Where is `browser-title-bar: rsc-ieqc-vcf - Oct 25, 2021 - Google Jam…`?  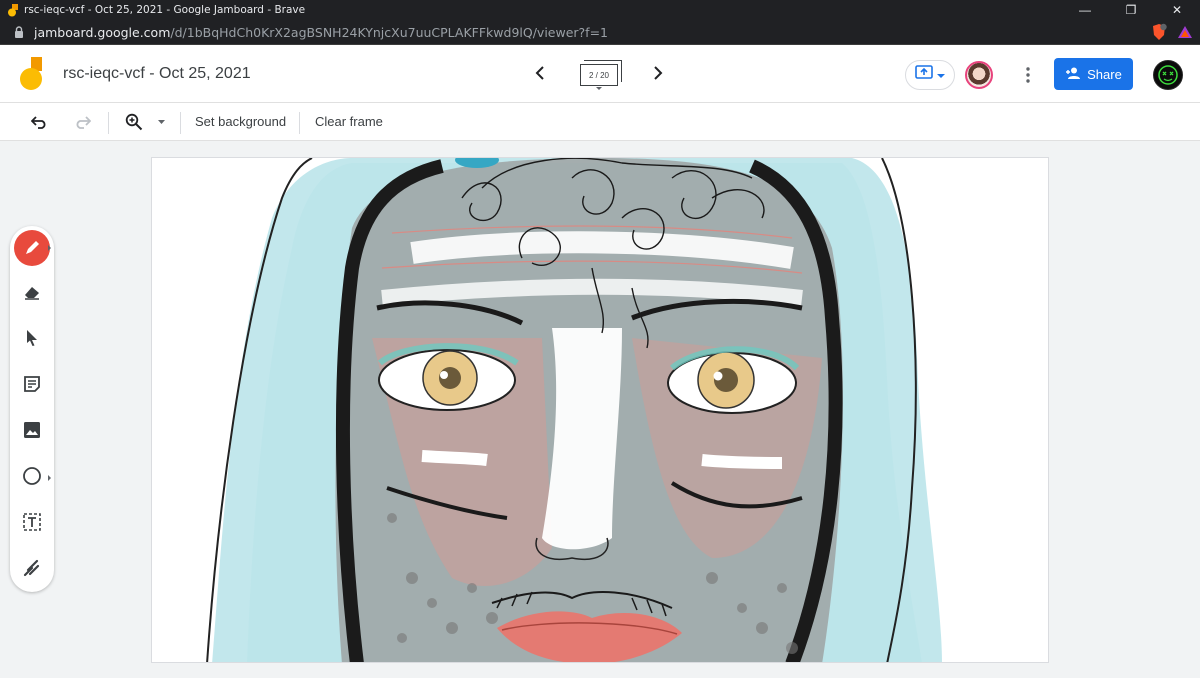 browser-title-bar: rsc-ieqc-vcf - Oct 25, 2021 - Google Jam… is located at coordinates (600, 10).